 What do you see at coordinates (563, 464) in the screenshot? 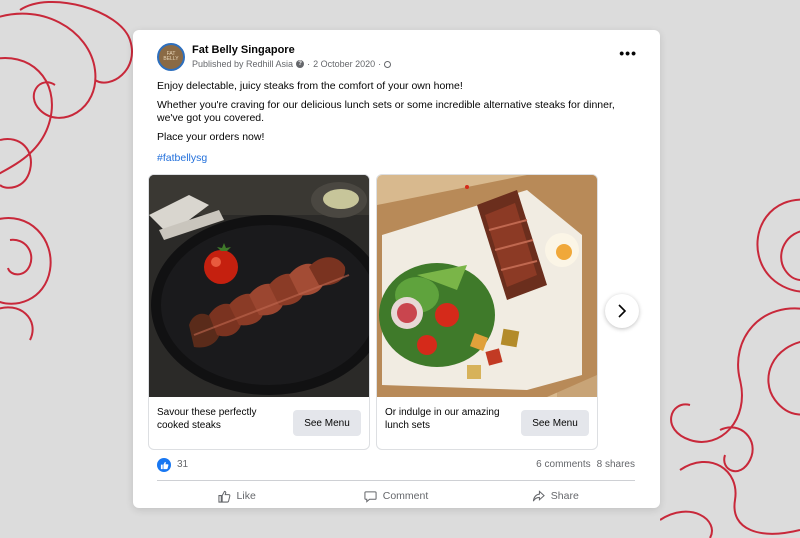
I see `comment-count: 6 comments` at bounding box center [563, 464].